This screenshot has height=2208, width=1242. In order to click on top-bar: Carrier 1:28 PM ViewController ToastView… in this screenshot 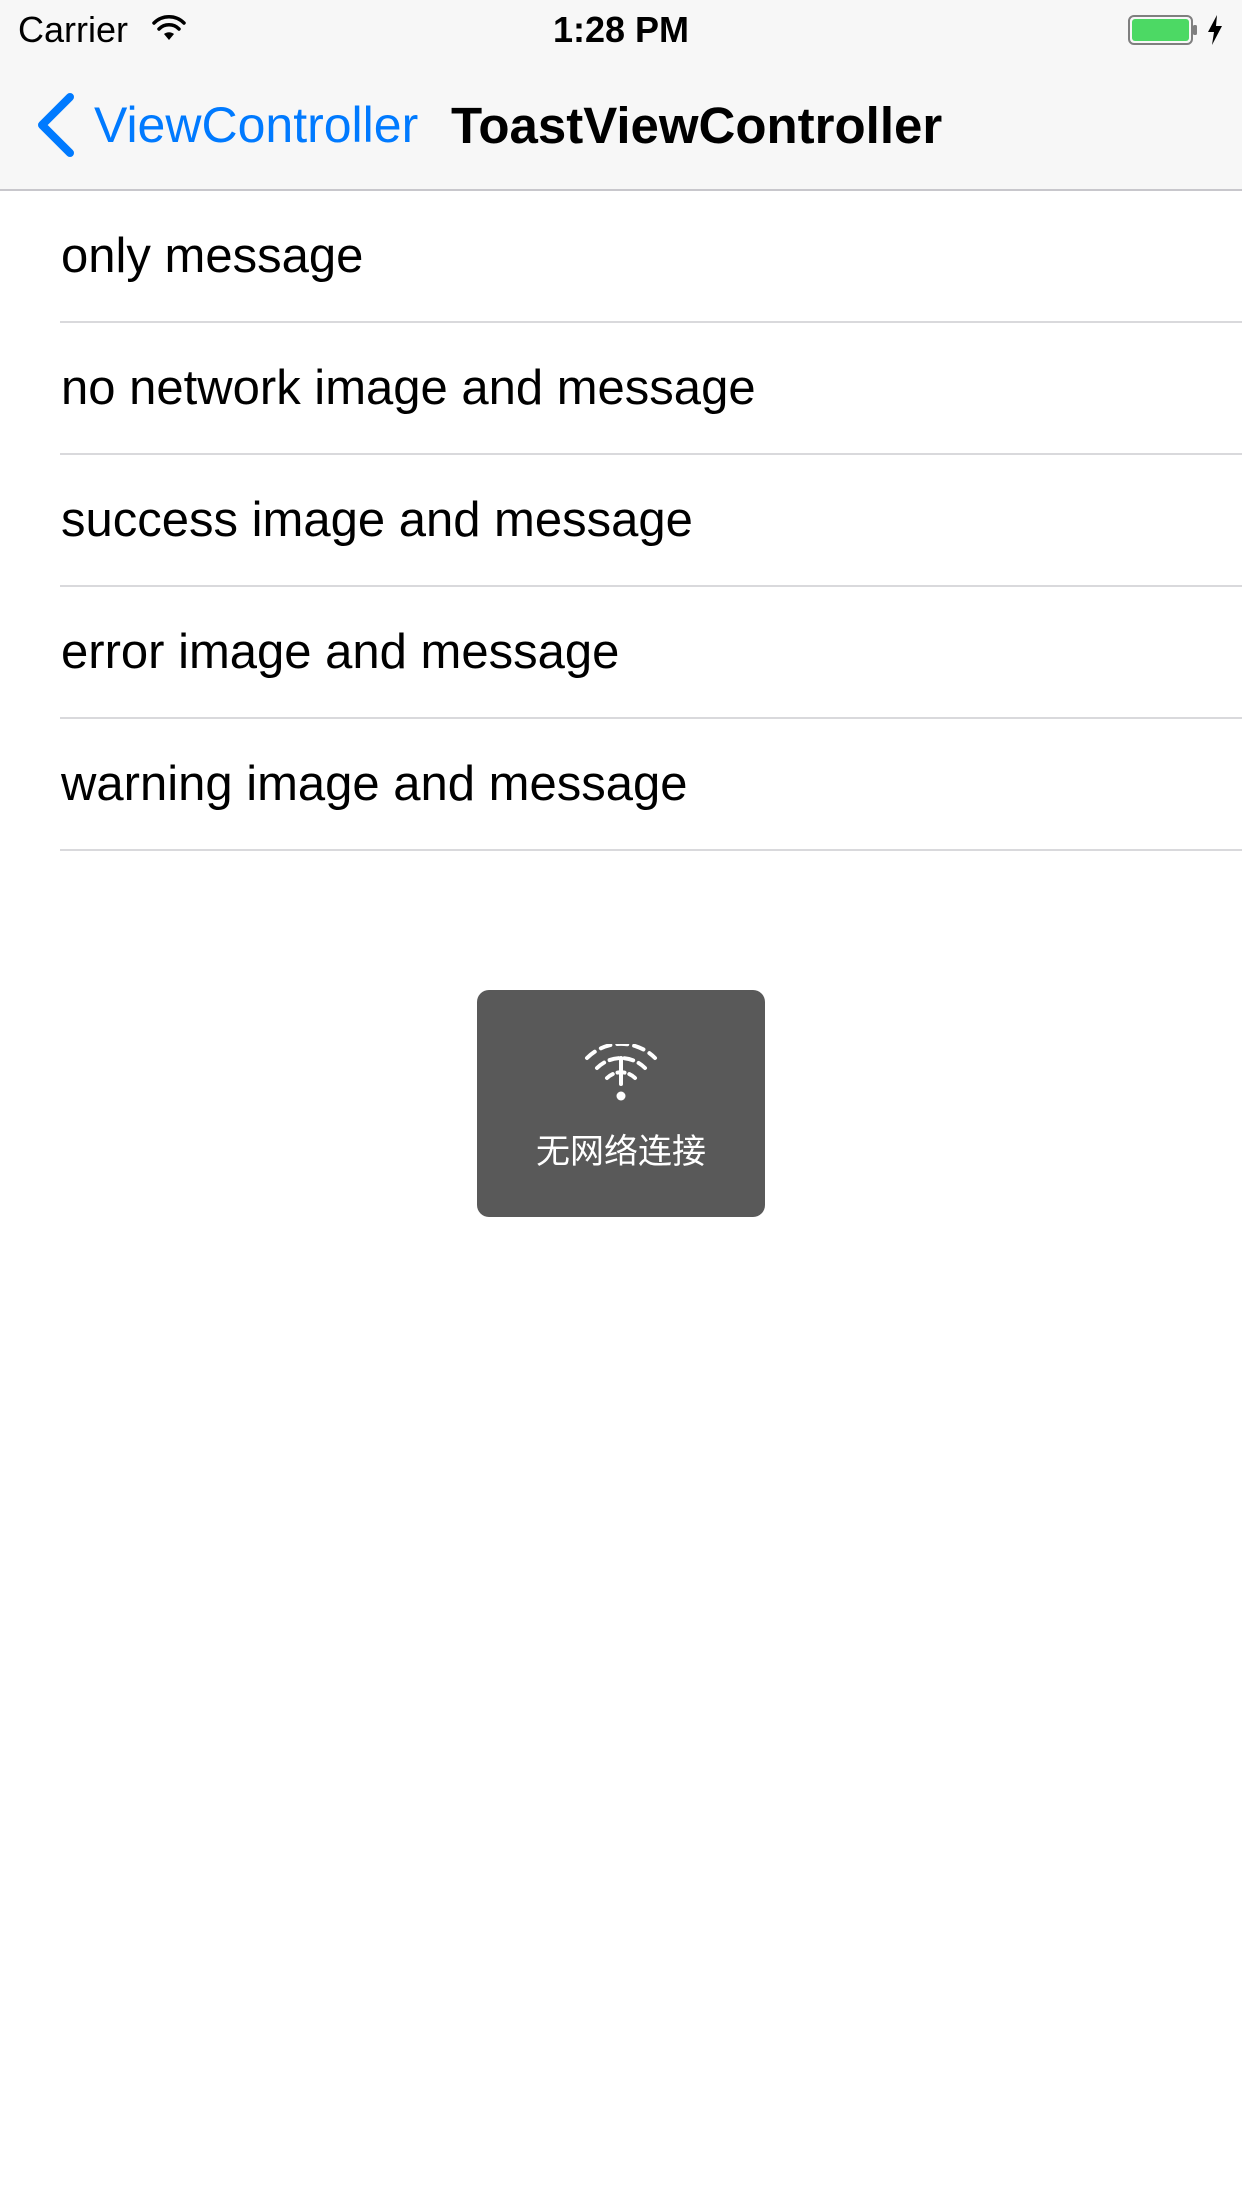, I will do `click(621, 95)`.